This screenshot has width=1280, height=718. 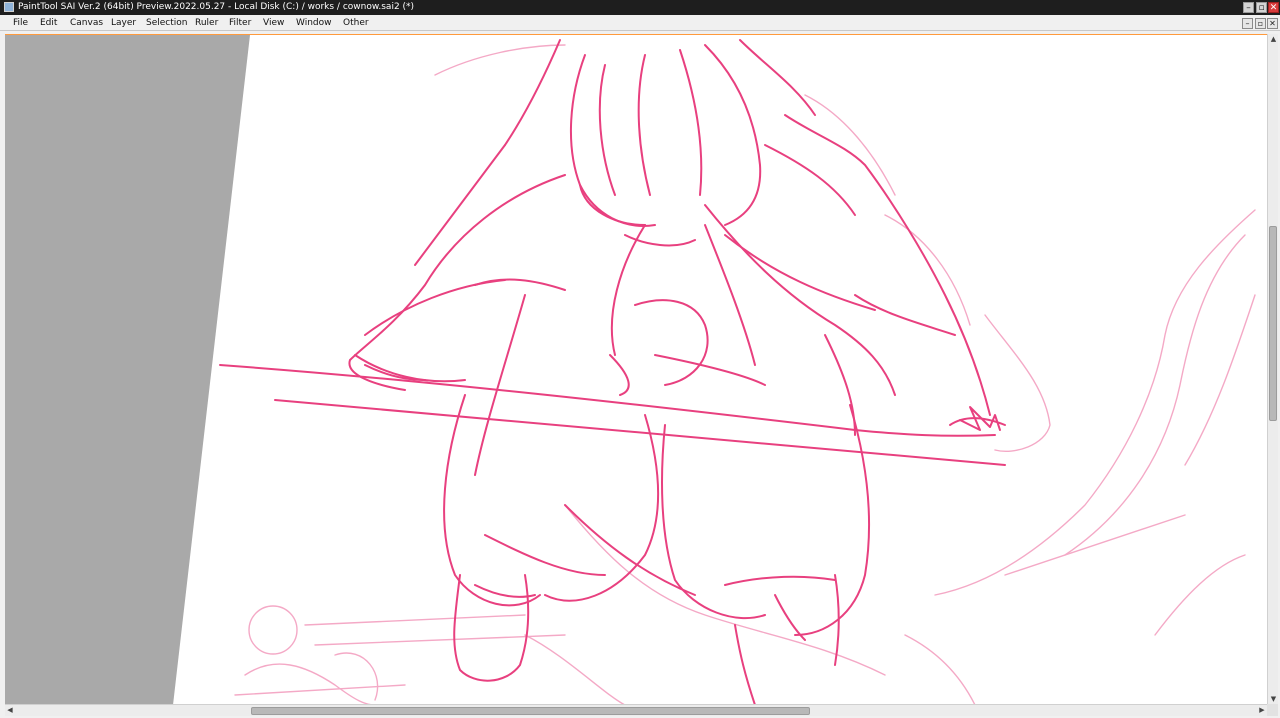 I want to click on window-minimize-button: –, so click(x=1248, y=7).